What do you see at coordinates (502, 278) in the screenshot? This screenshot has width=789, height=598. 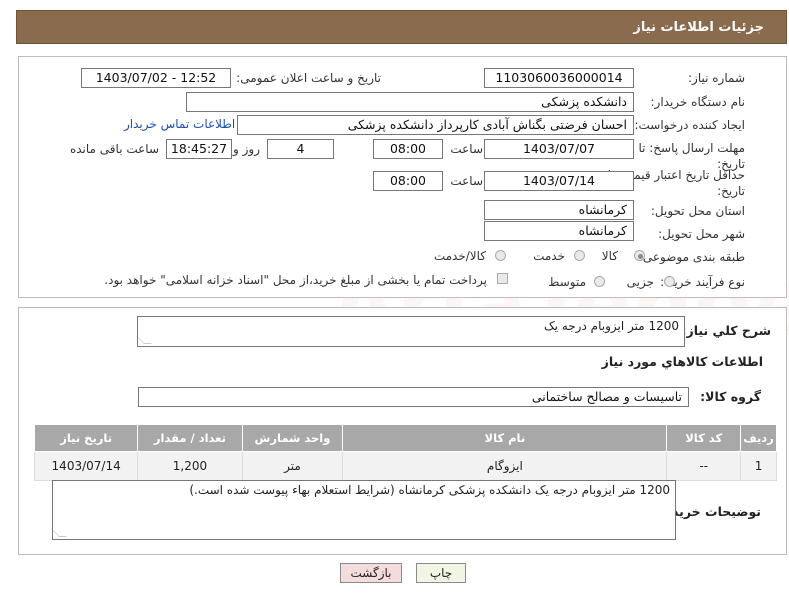 I see `treasury-payment-checkbox` at bounding box center [502, 278].